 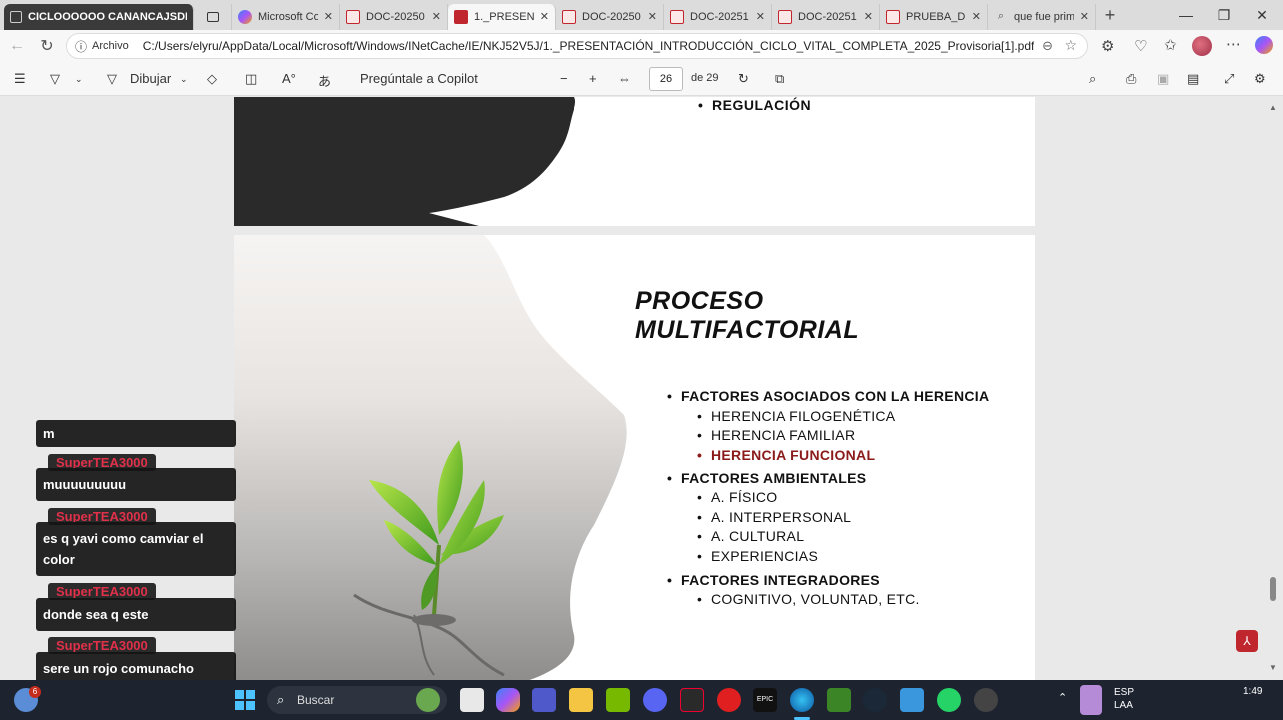 What do you see at coordinates (751, 536) in the screenshot?
I see `list-item: • A. CULTURAL` at bounding box center [751, 536].